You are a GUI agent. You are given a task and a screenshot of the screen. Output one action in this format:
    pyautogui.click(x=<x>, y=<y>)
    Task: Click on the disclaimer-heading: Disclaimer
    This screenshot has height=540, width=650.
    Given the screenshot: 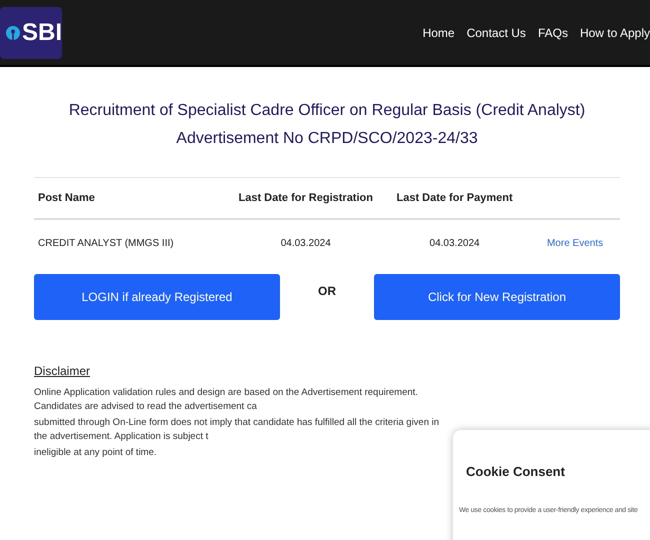 What is the action you would take?
    pyautogui.click(x=62, y=371)
    